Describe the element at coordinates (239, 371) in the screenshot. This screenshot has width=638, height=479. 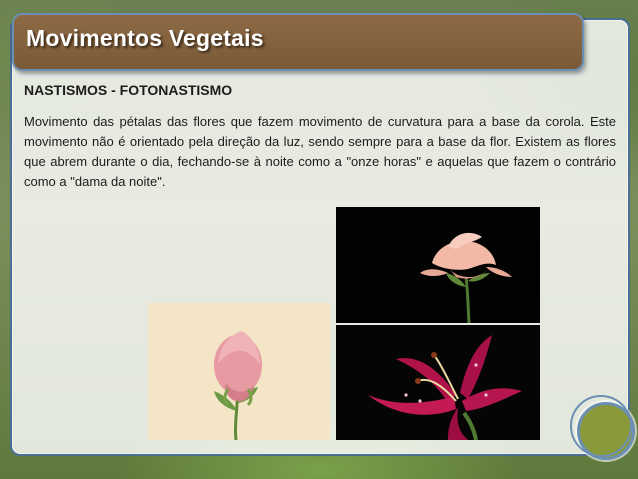
I see `rose-bud-photo` at that location.